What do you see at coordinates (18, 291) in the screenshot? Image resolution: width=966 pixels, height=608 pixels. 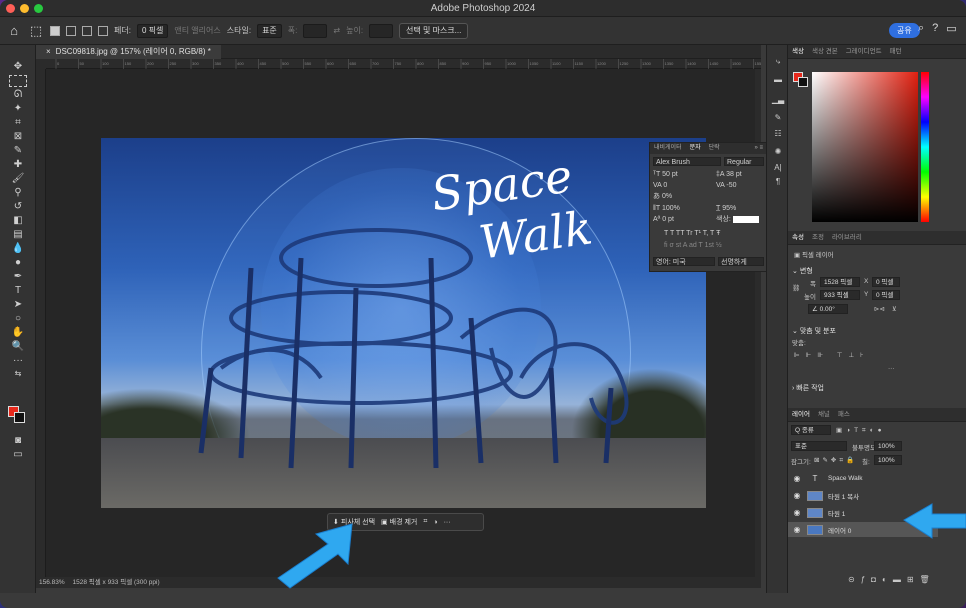 I see `type-tool-icon: T` at bounding box center [18, 291].